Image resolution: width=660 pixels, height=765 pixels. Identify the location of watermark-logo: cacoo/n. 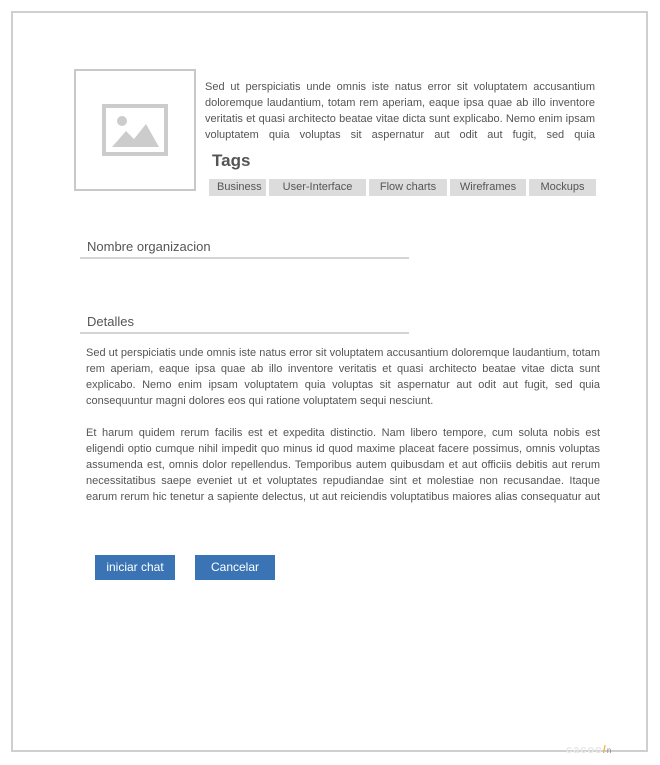
(589, 750).